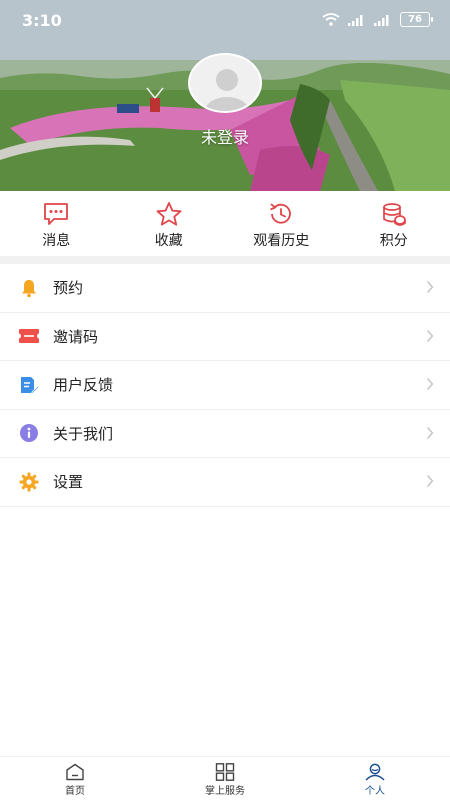 Image resolution: width=450 pixels, height=800 pixels. Describe the element at coordinates (29, 336) in the screenshot. I see `ticket-icon` at that location.